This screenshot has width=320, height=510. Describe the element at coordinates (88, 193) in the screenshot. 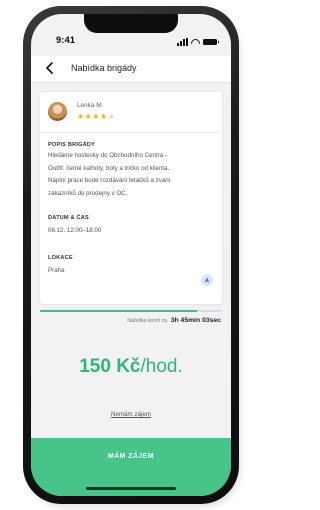

I see `description-line: zákazníků do prodejny v OC.` at that location.